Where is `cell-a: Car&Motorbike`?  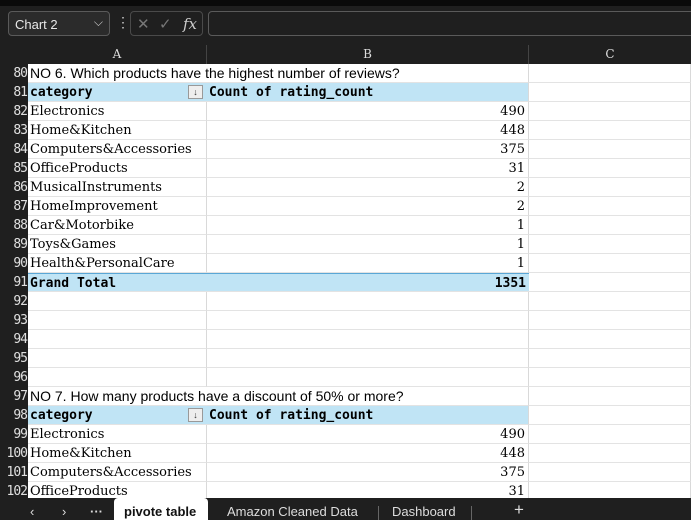 cell-a: Car&Motorbike is located at coordinates (117, 225).